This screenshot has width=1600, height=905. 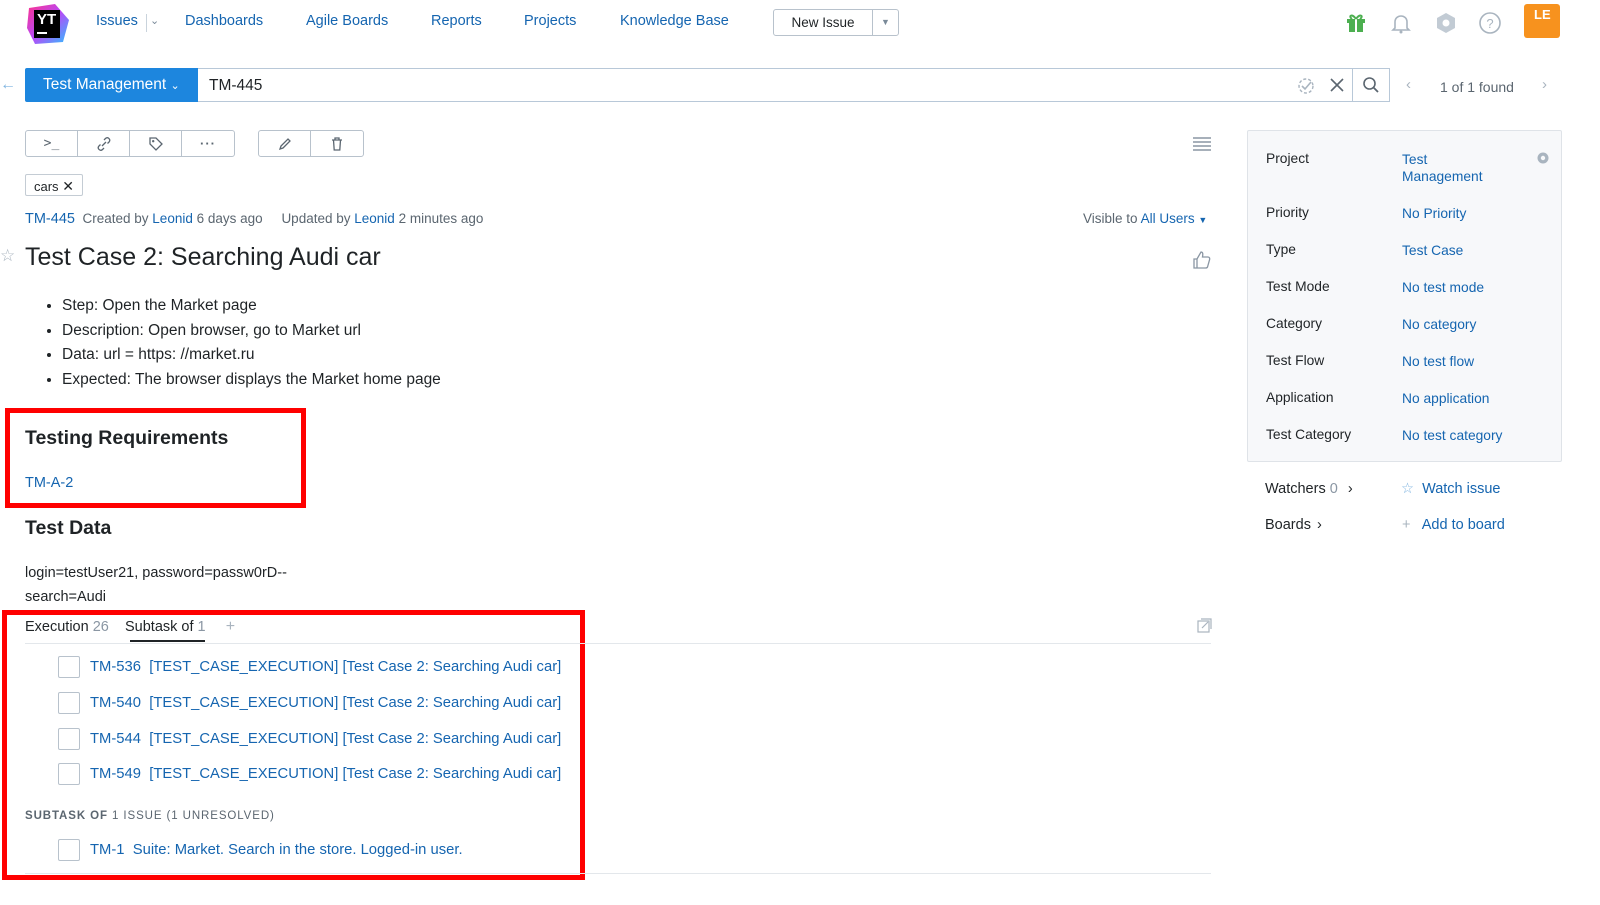 I want to click on field-value-project: Test Management, so click(x=1442, y=168).